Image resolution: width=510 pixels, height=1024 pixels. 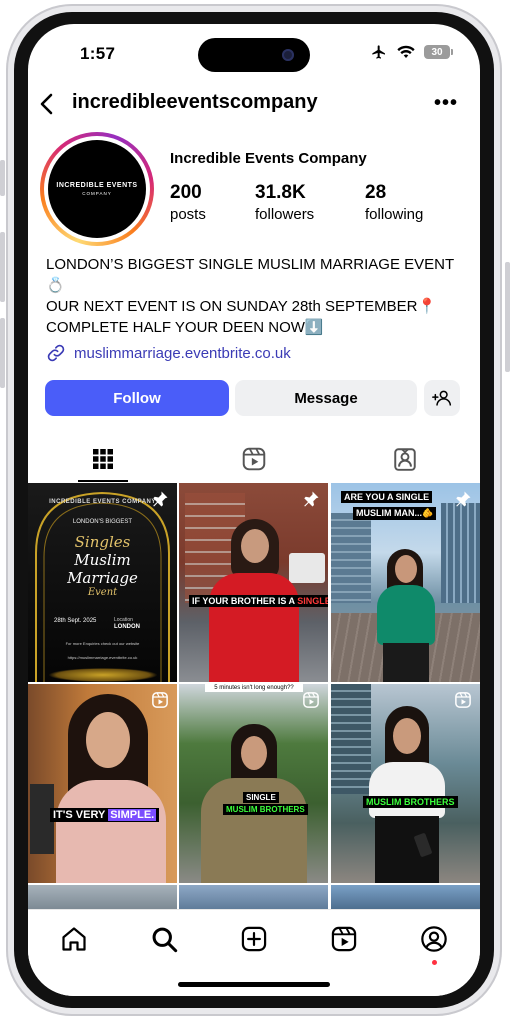 I want to click on post-caption: MUSLIM BROTHERS, so click(x=410, y=802).